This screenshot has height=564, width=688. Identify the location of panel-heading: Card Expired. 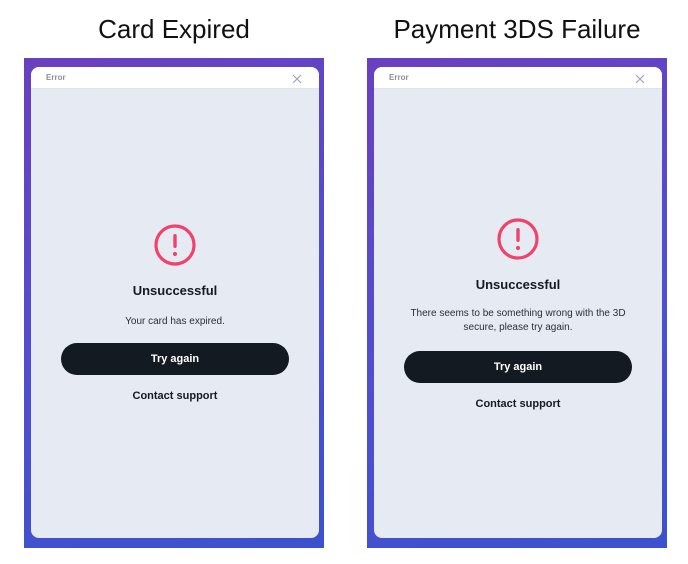
(174, 29).